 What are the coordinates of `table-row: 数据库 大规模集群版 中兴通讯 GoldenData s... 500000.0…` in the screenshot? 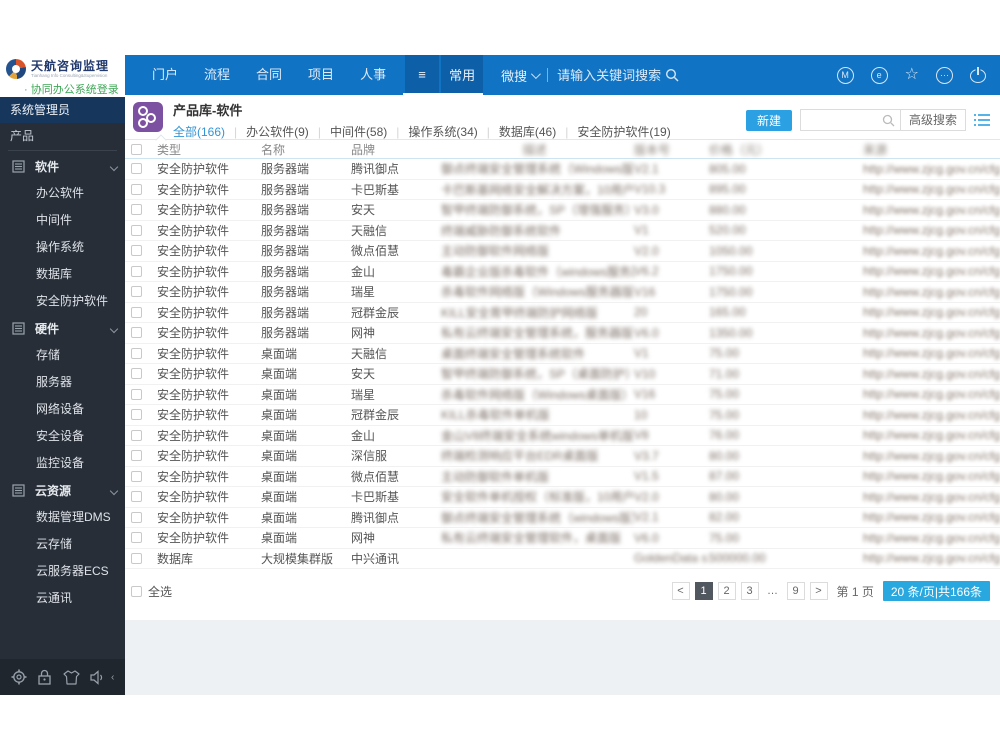 It's located at (562, 559).